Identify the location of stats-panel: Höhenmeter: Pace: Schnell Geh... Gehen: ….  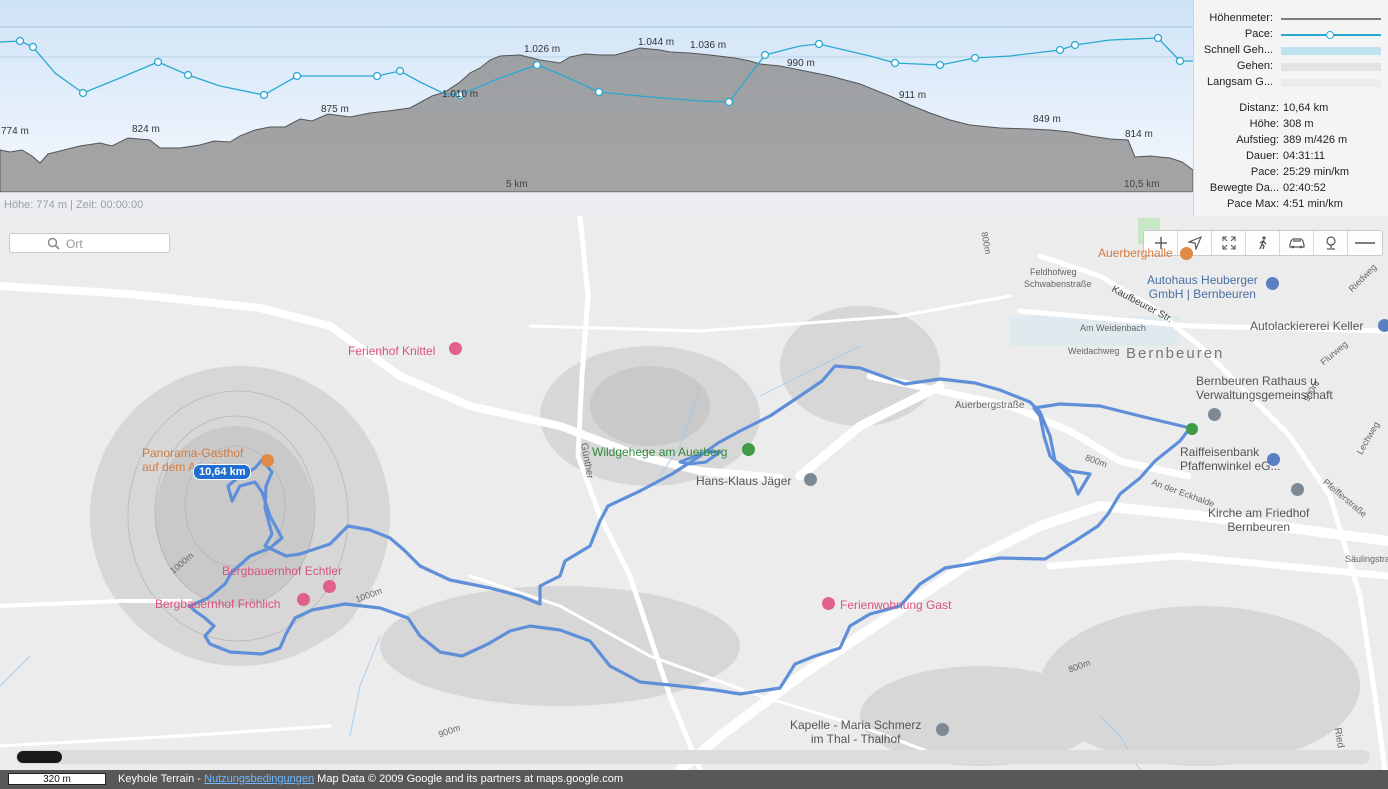
(1290, 108).